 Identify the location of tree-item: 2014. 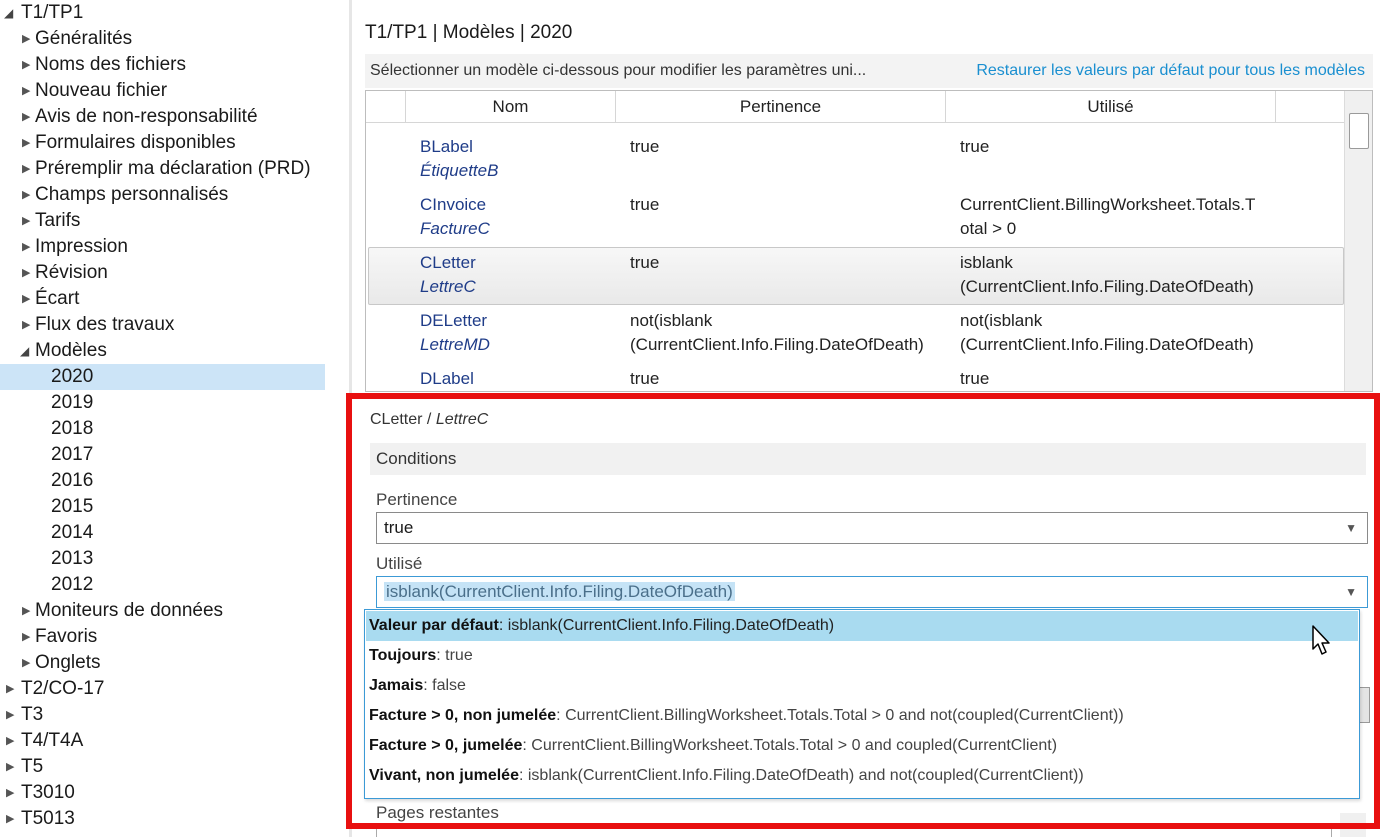
(162, 533).